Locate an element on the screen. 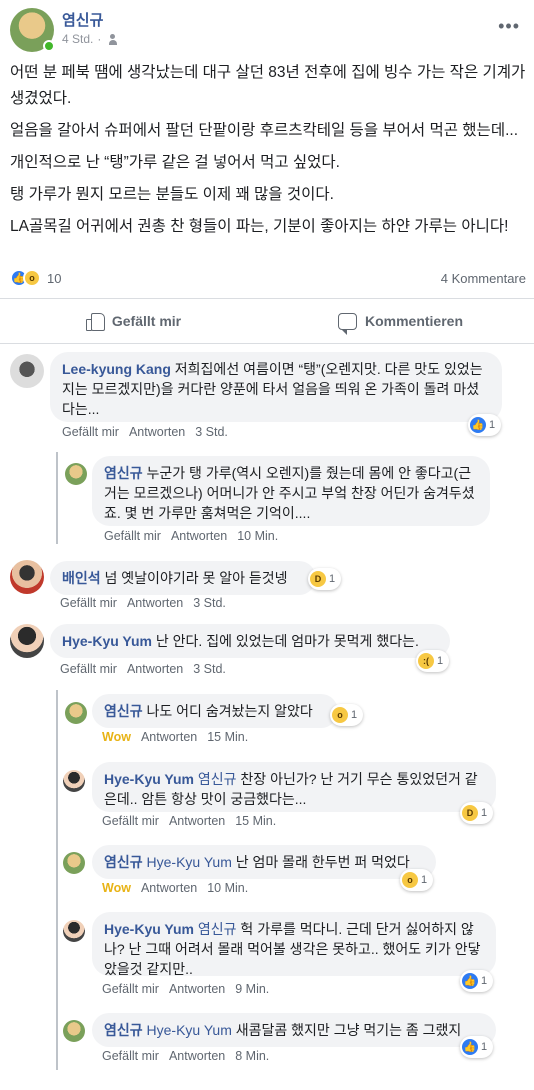 The height and width of the screenshot is (1090, 534). comment-timestamp: 8 Min. is located at coordinates (252, 1056).